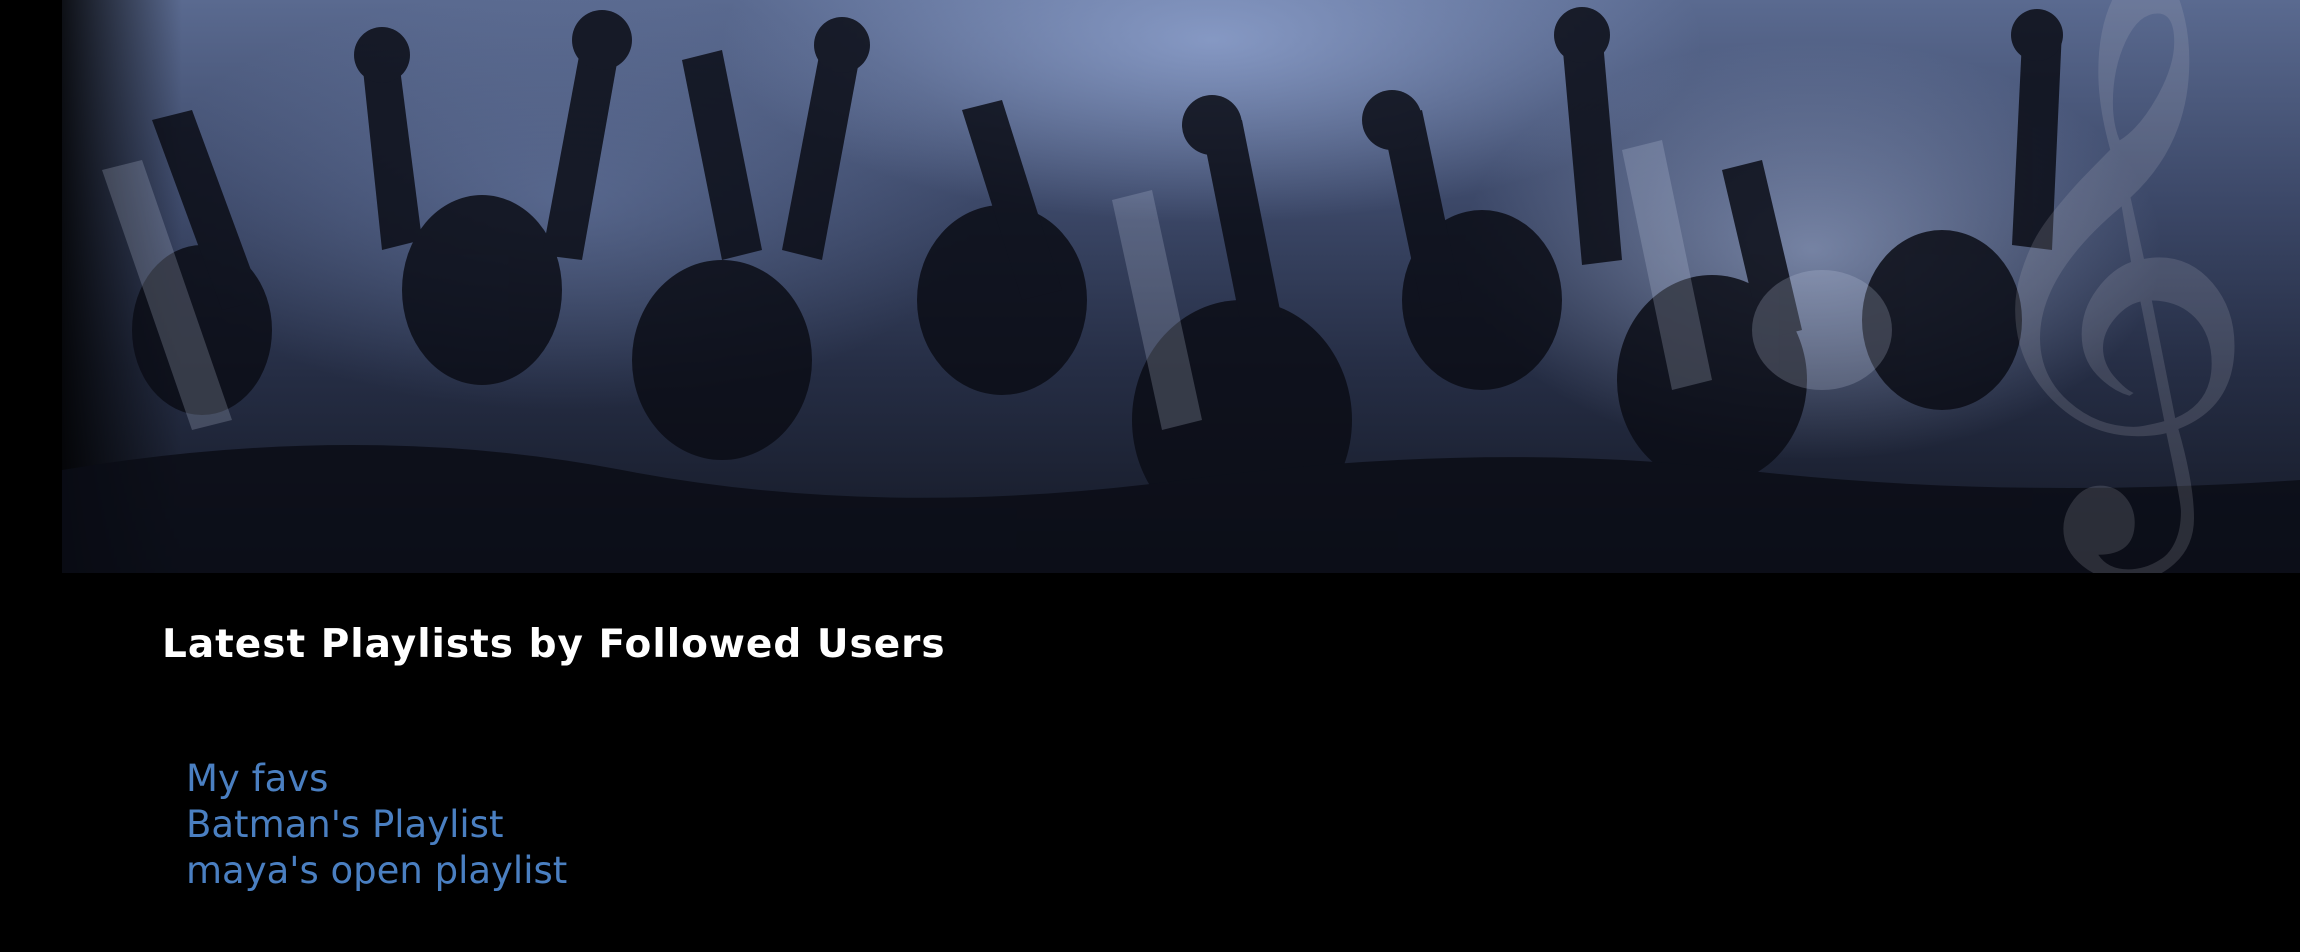 The image size is (2300, 952). What do you see at coordinates (344, 824) in the screenshot?
I see `playlist-link-batmans-playlist: Batman's Playlist` at bounding box center [344, 824].